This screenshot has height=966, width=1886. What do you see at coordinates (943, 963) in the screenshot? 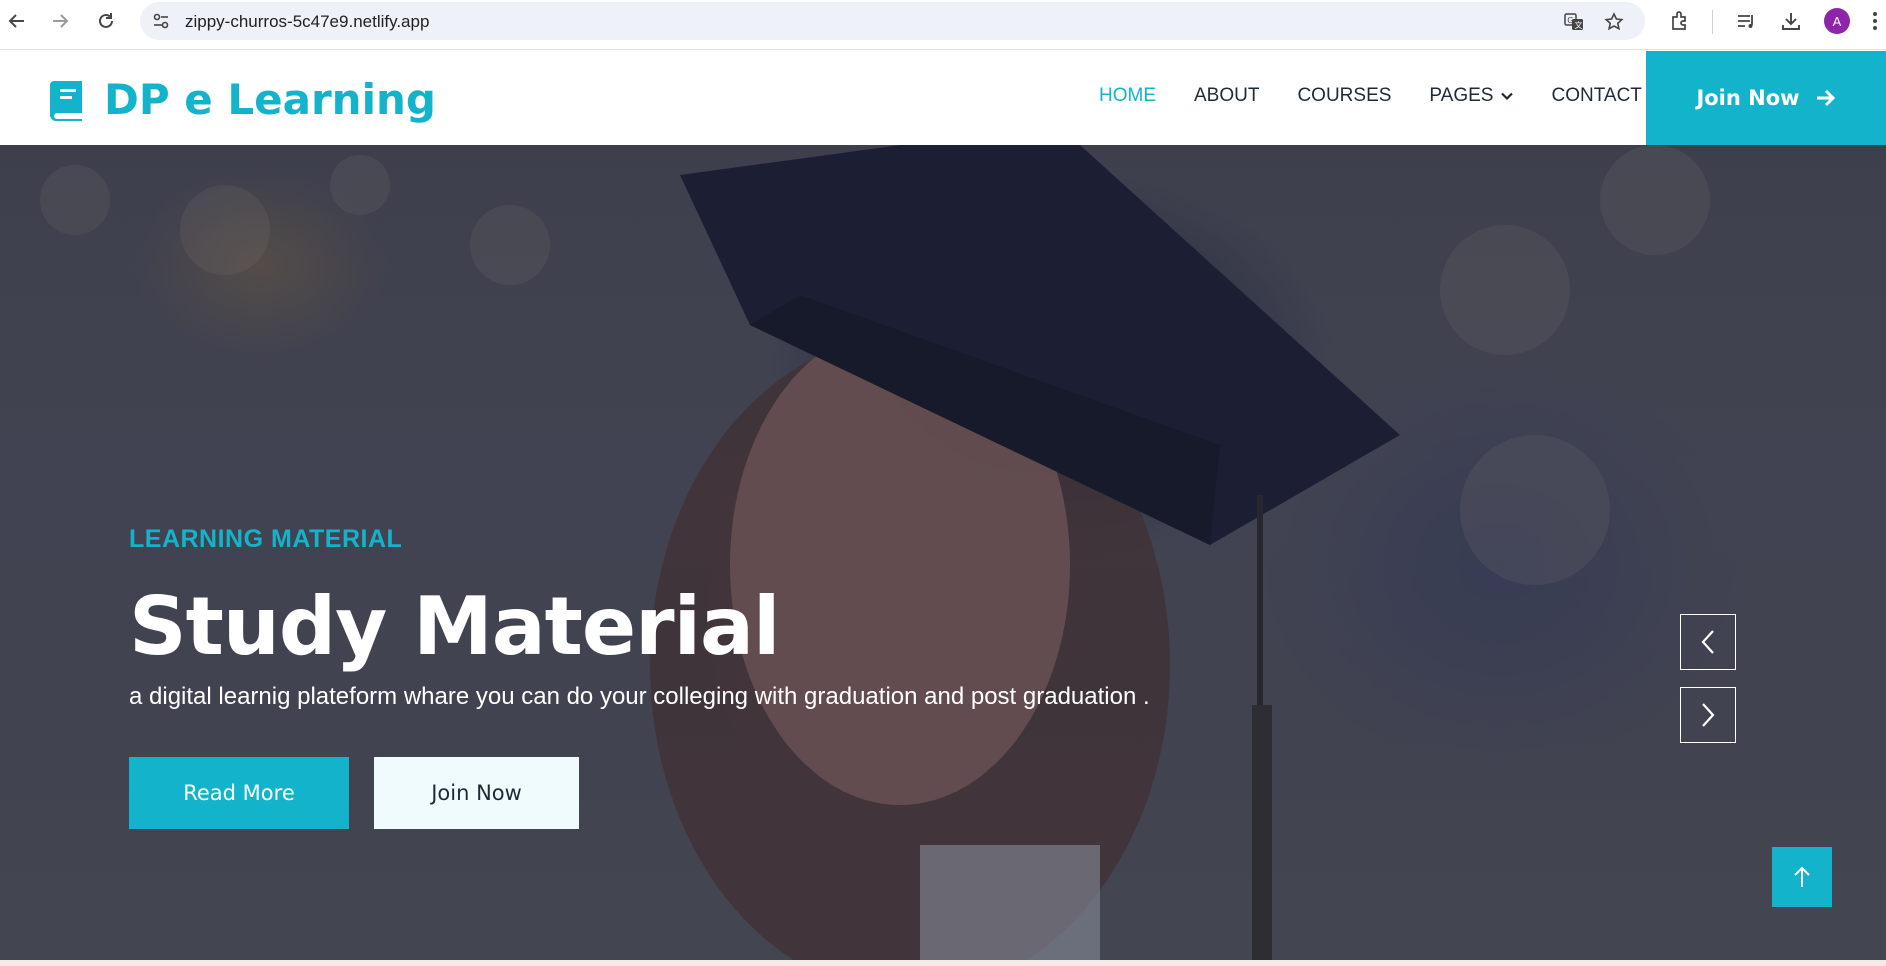
I see `page-bottom-edge` at bounding box center [943, 963].